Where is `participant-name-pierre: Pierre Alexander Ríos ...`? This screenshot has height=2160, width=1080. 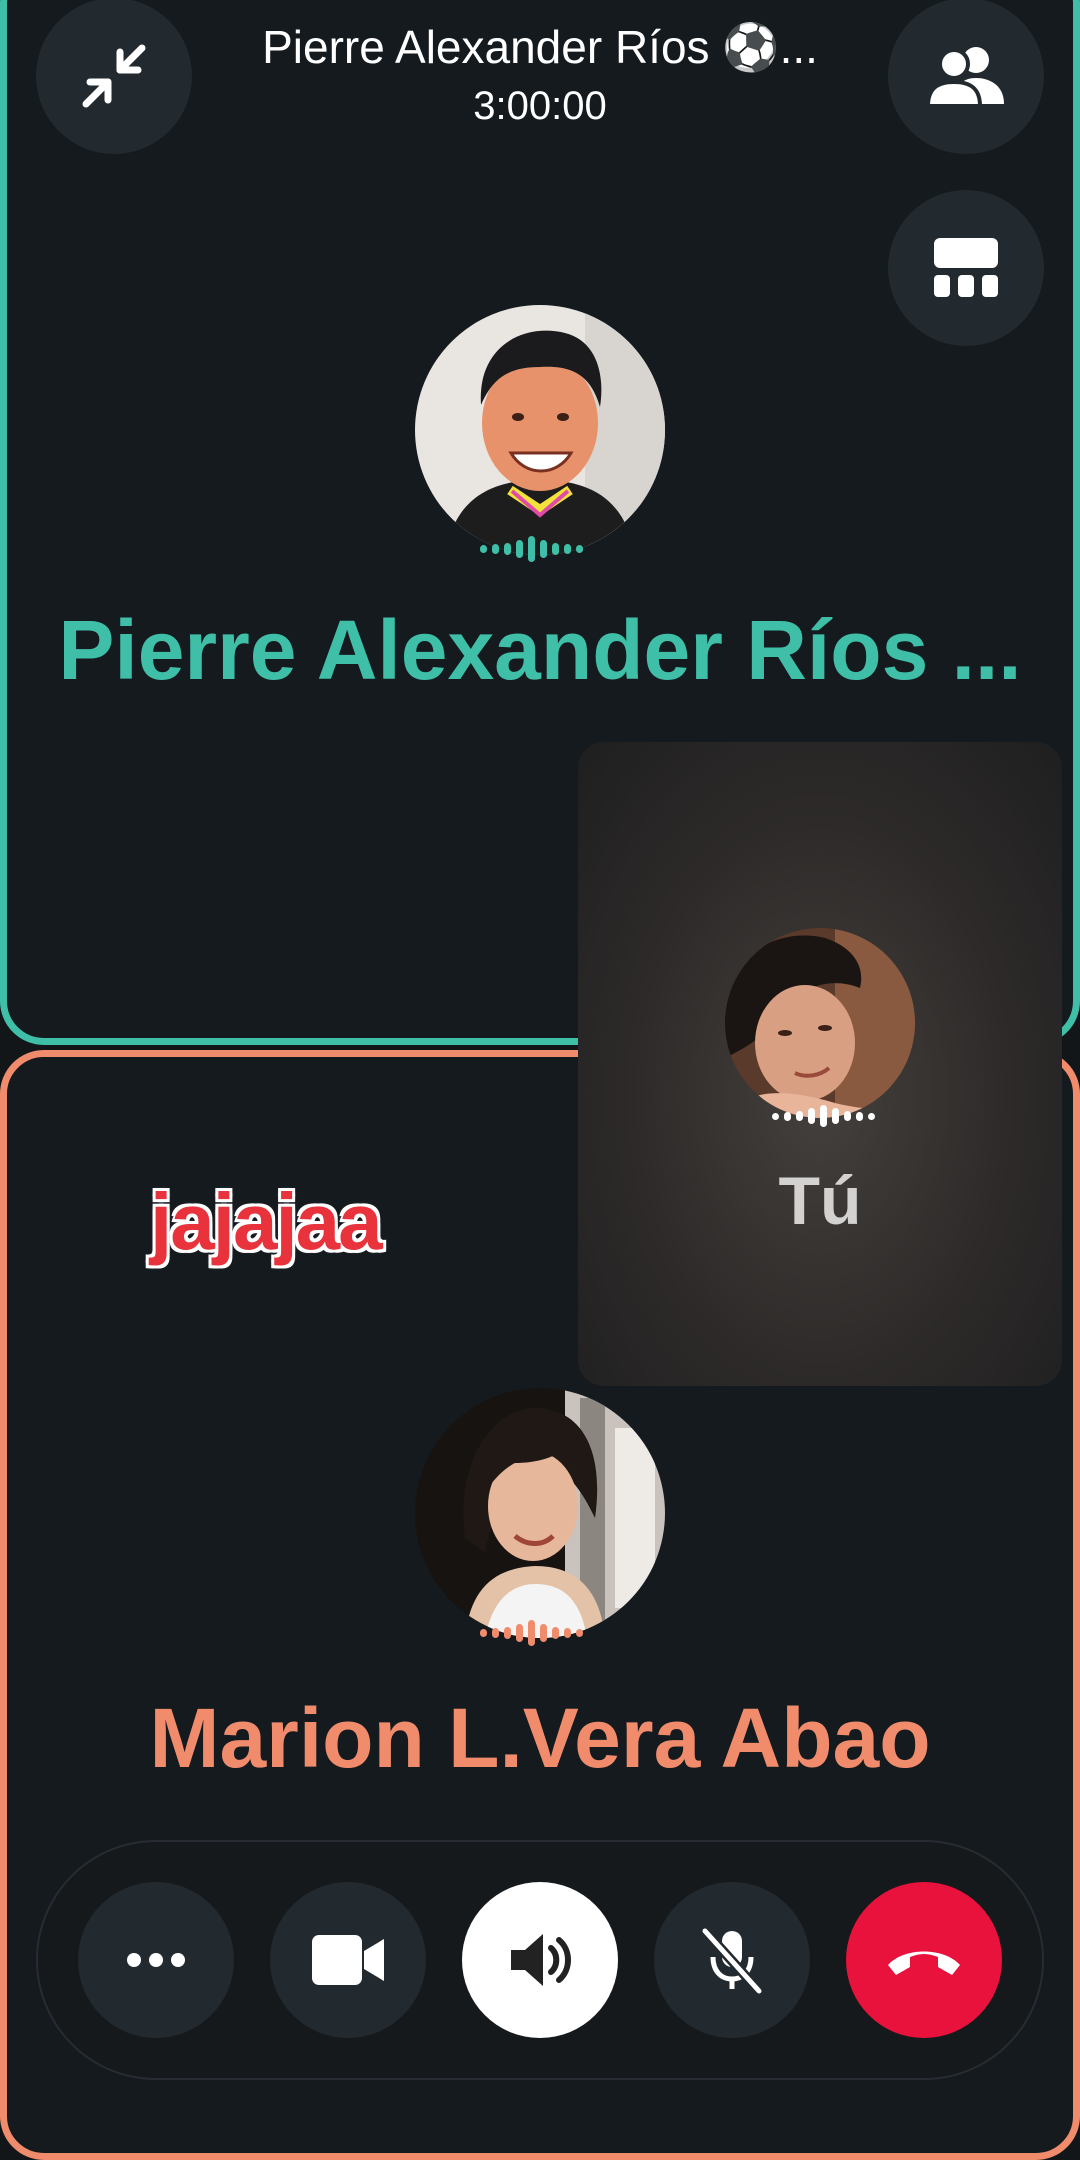
participant-name-pierre: Pierre Alexander Ríos ... is located at coordinates (540, 650).